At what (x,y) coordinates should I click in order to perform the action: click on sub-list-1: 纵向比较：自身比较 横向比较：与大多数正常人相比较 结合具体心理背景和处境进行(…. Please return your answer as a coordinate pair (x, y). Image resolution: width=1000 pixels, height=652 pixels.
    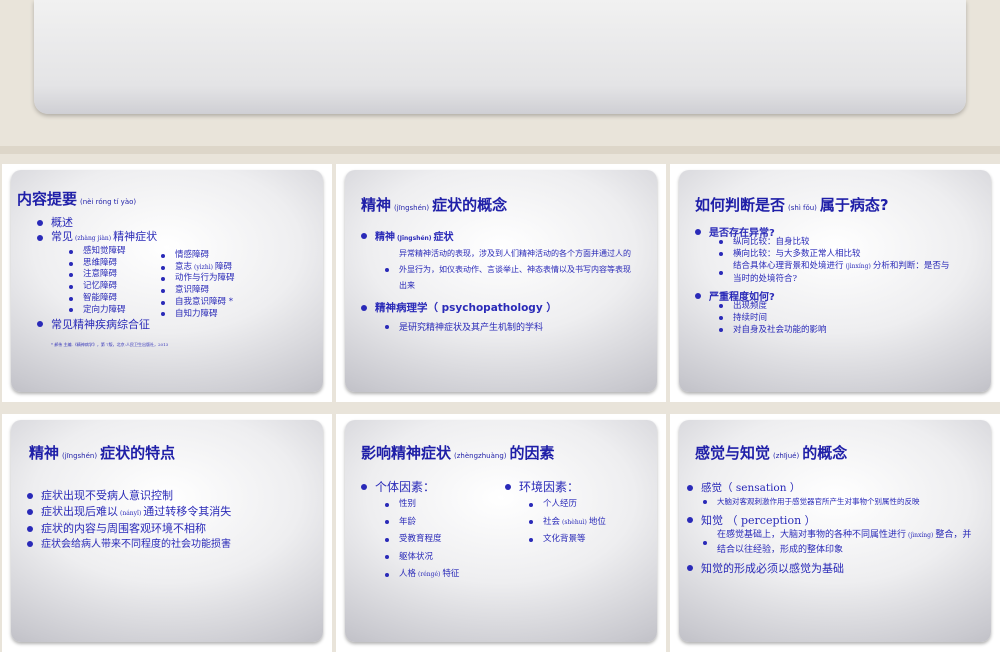
    Looking at the image, I should click on (837, 260).